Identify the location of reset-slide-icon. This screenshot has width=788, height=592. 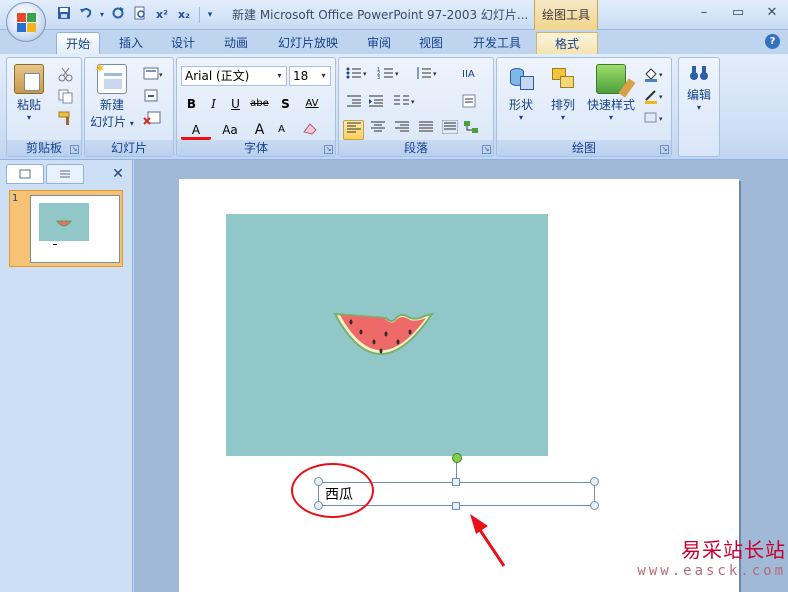
(152, 96).